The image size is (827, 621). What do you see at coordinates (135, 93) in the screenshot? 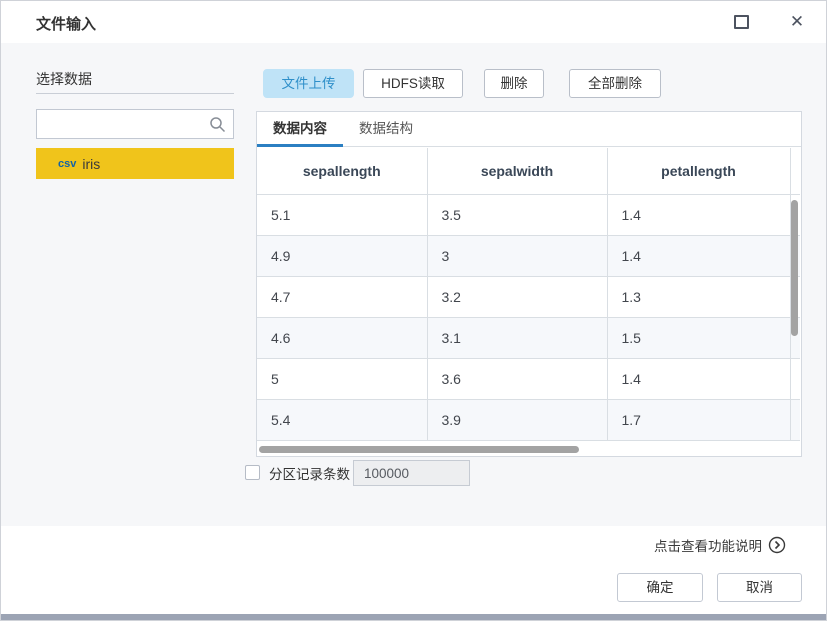
I see `section-divider` at bounding box center [135, 93].